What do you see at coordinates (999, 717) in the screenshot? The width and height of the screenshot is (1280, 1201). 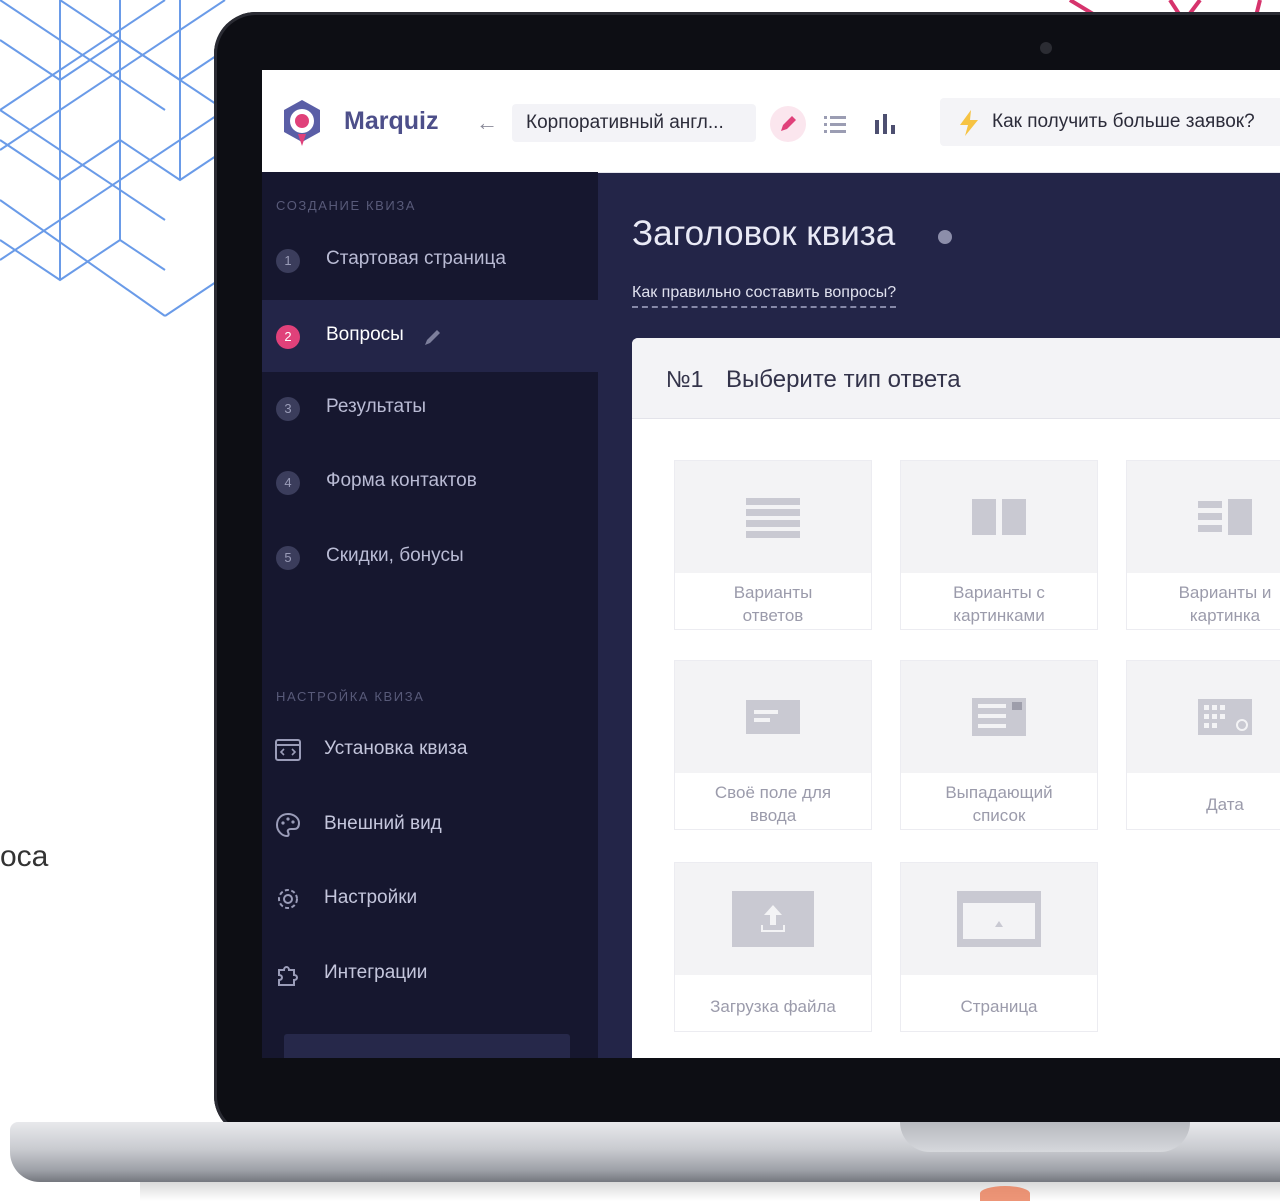 I see `dropdown-list-icon` at bounding box center [999, 717].